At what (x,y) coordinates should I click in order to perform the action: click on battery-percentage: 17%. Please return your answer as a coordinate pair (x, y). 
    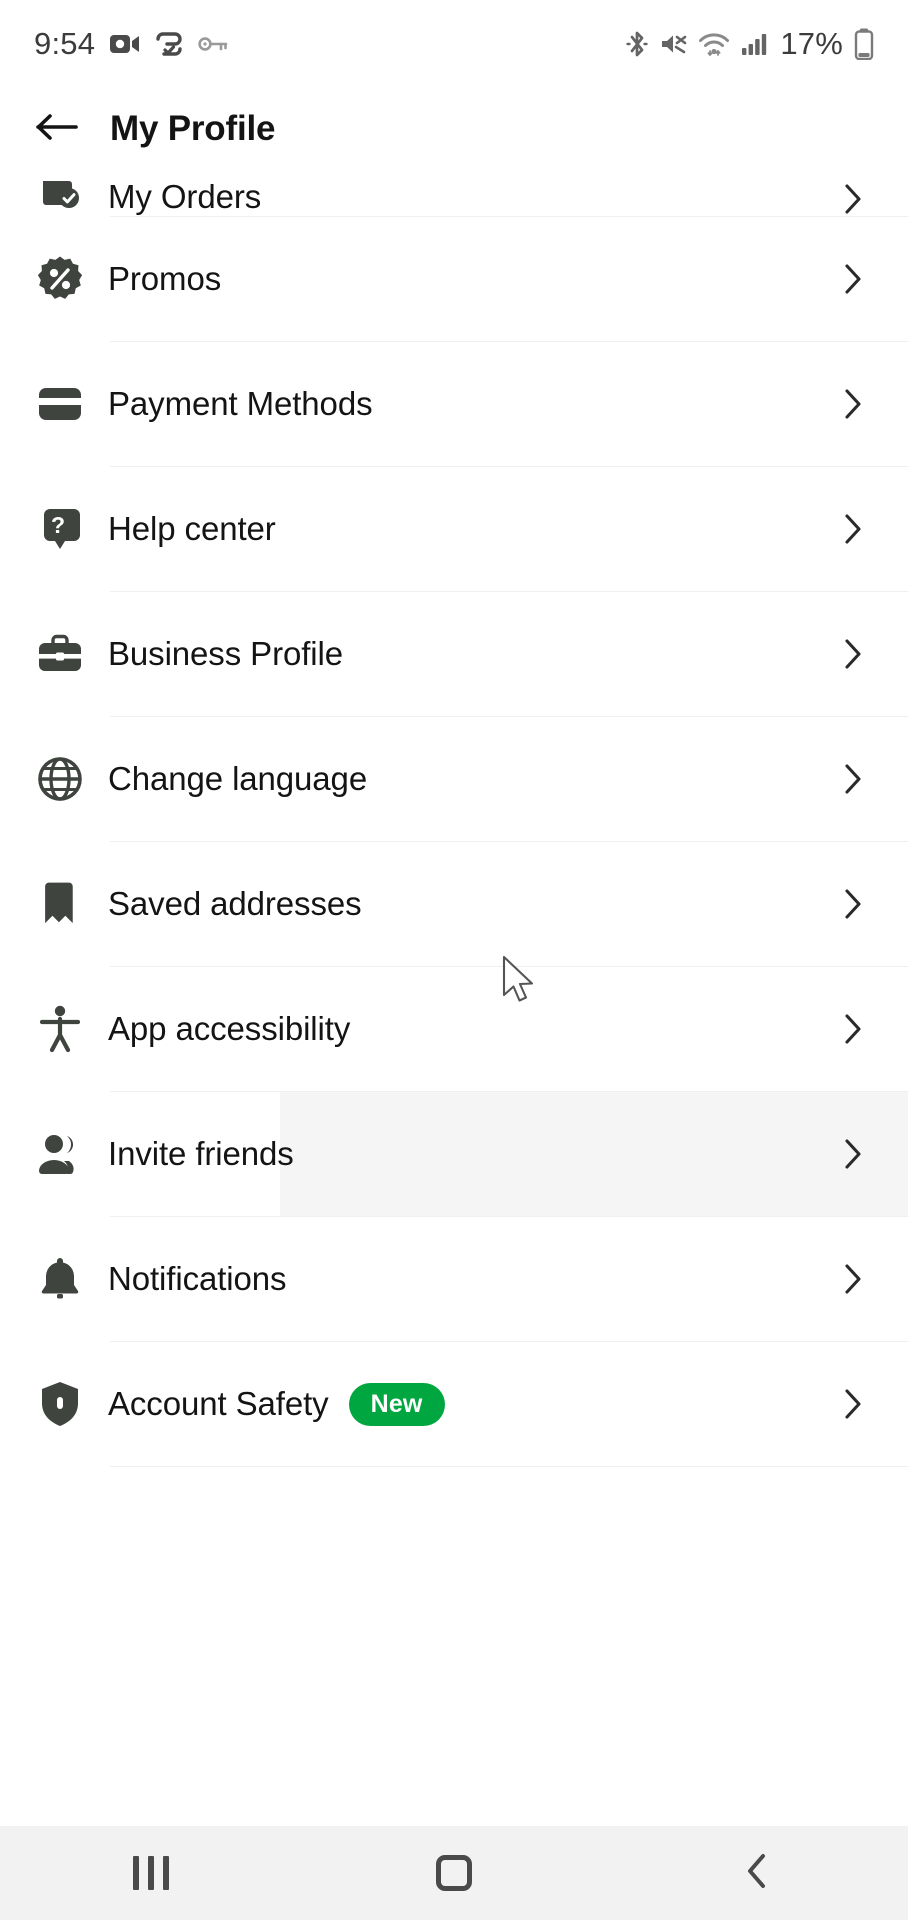
    Looking at the image, I should click on (811, 43).